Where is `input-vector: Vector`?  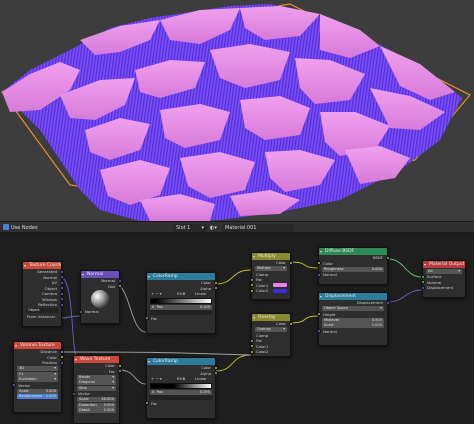
input-vector: Vector is located at coordinates (36, 386).